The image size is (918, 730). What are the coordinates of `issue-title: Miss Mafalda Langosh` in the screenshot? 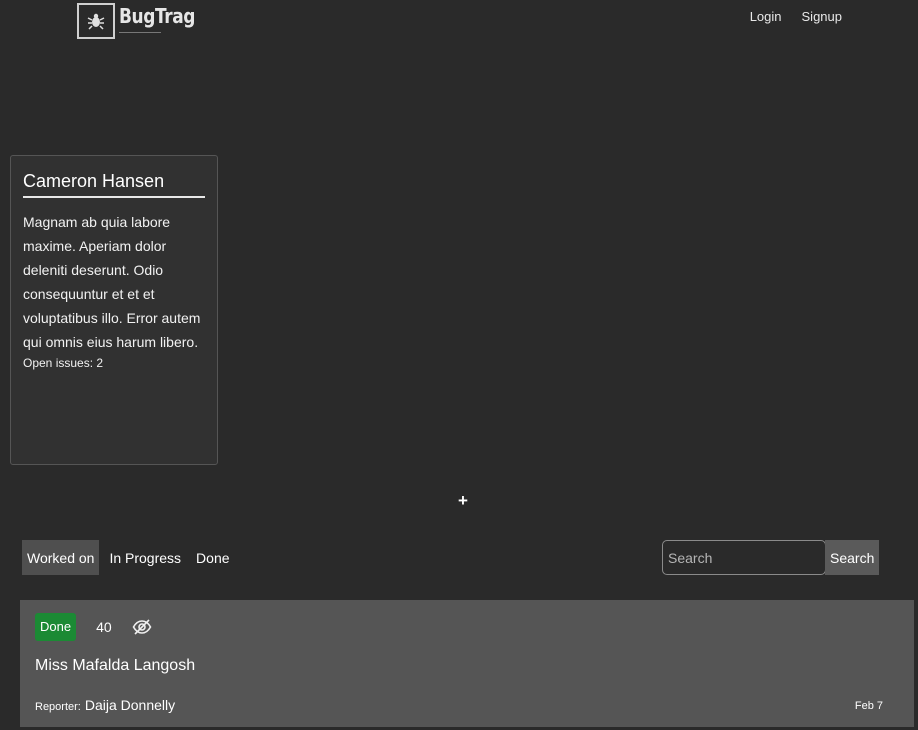 It's located at (115, 666).